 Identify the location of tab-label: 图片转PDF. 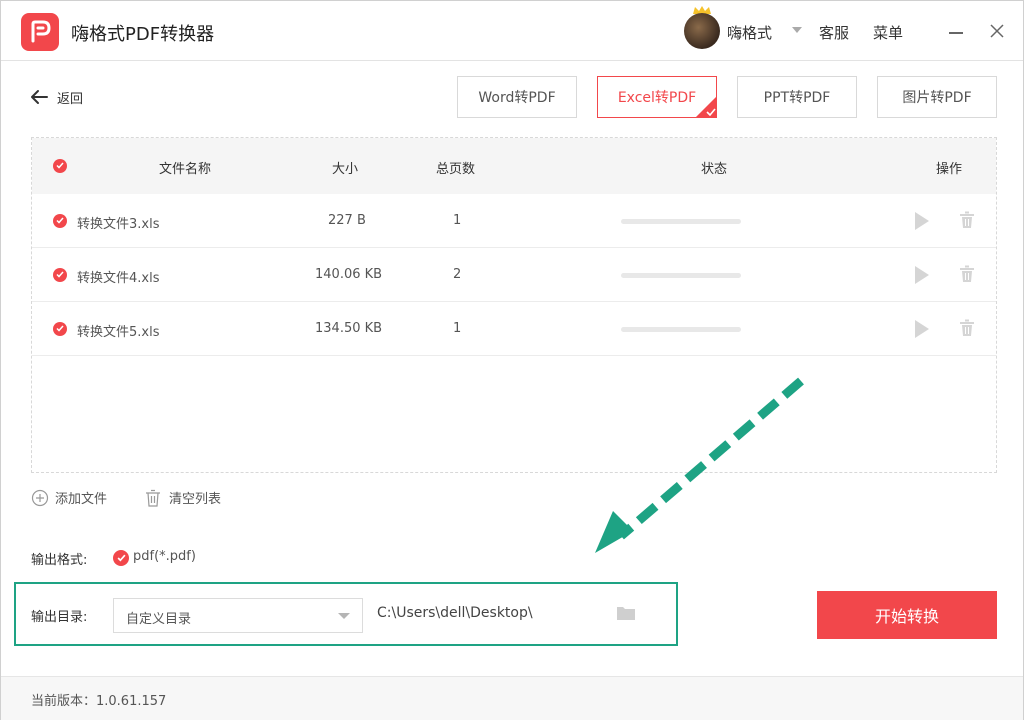
(937, 98).